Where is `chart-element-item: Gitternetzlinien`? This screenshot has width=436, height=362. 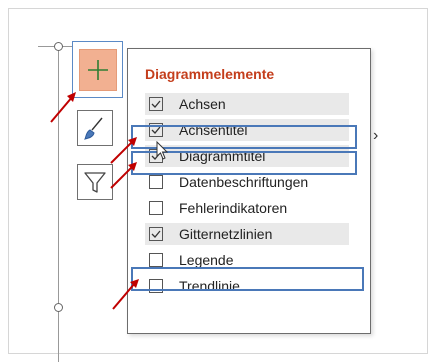
chart-element-item: Gitternetzlinien is located at coordinates (247, 234).